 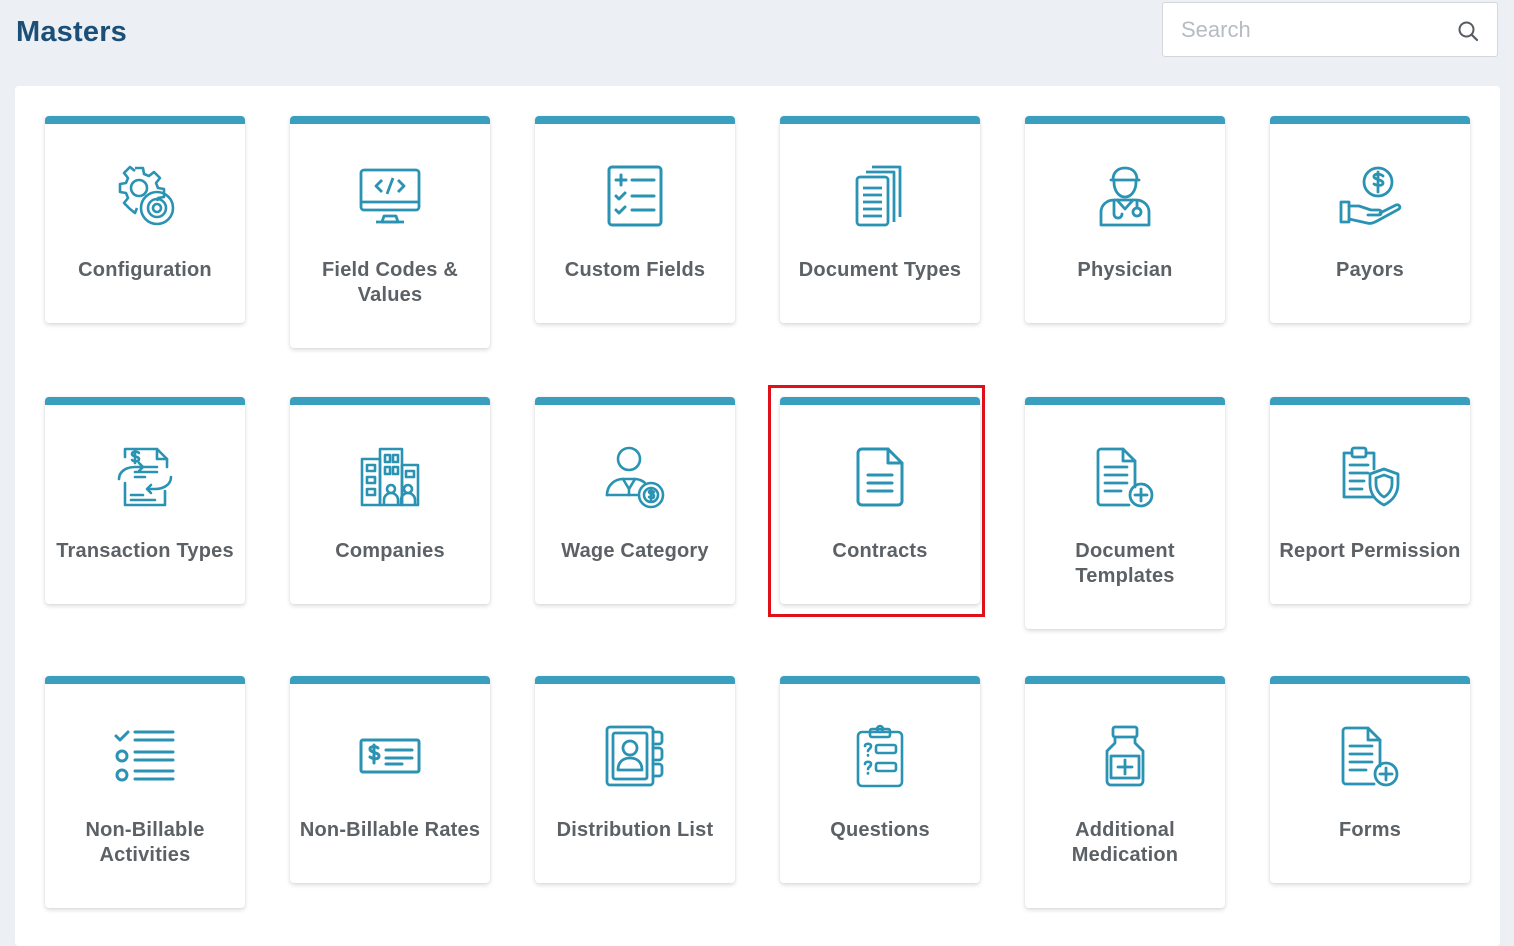 I want to click on tile-label: Document Types, so click(x=880, y=270).